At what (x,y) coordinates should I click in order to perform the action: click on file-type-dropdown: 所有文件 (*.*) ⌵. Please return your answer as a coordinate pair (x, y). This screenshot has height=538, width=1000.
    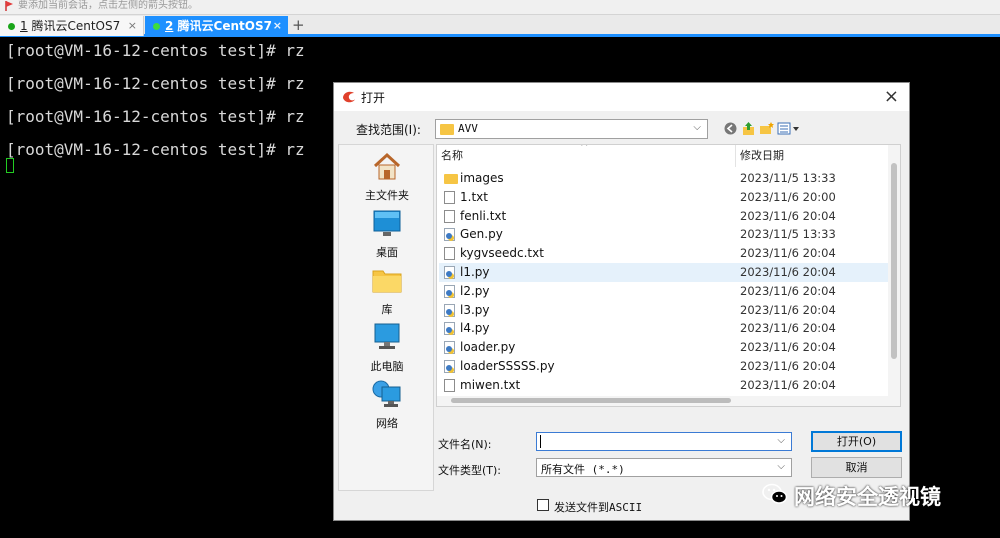
    Looking at the image, I should click on (664, 467).